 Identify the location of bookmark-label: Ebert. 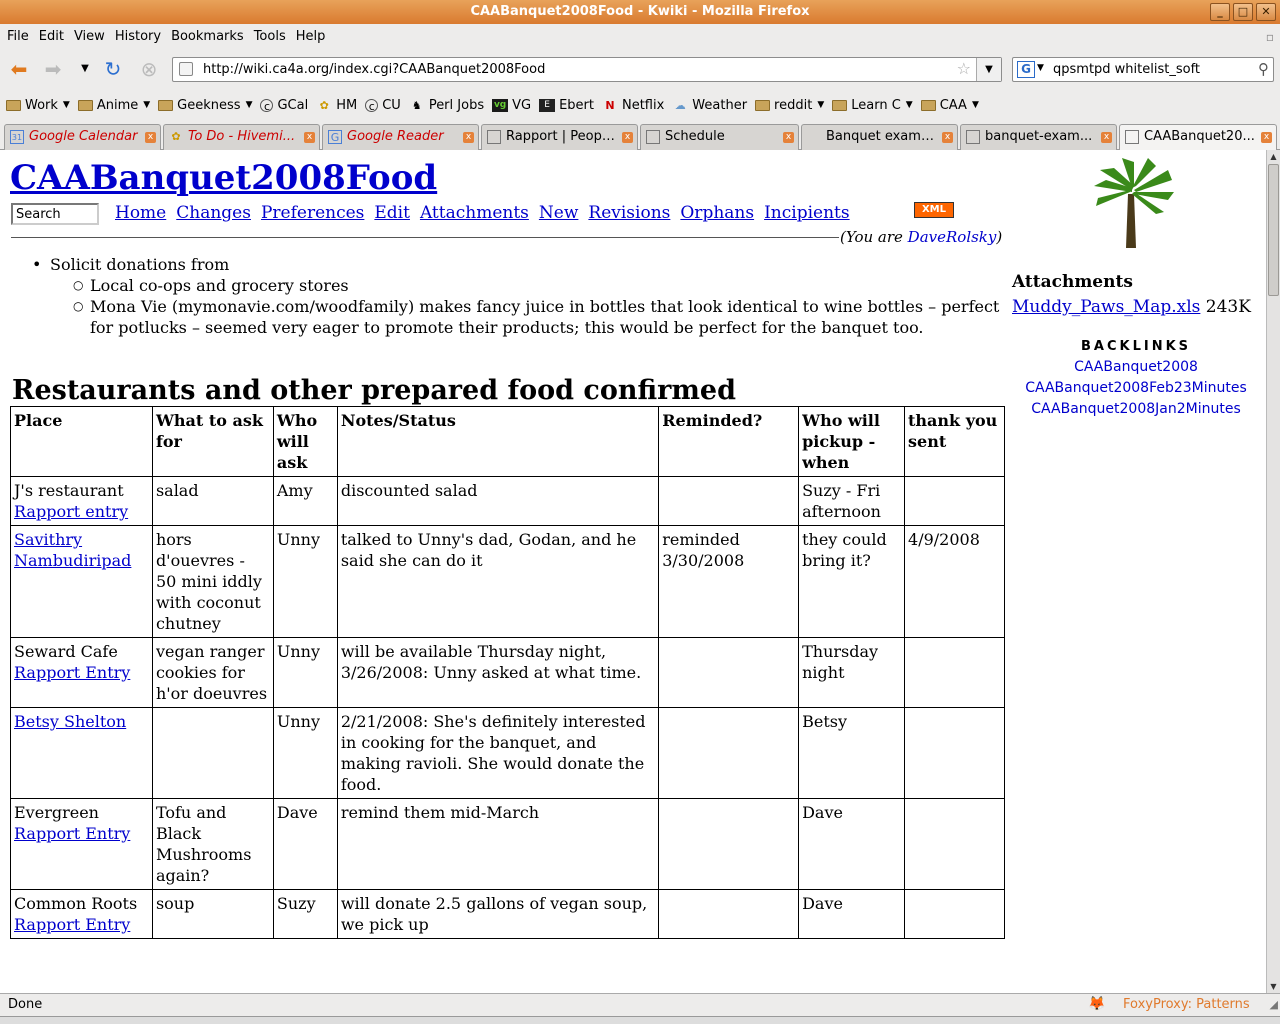
(576, 105).